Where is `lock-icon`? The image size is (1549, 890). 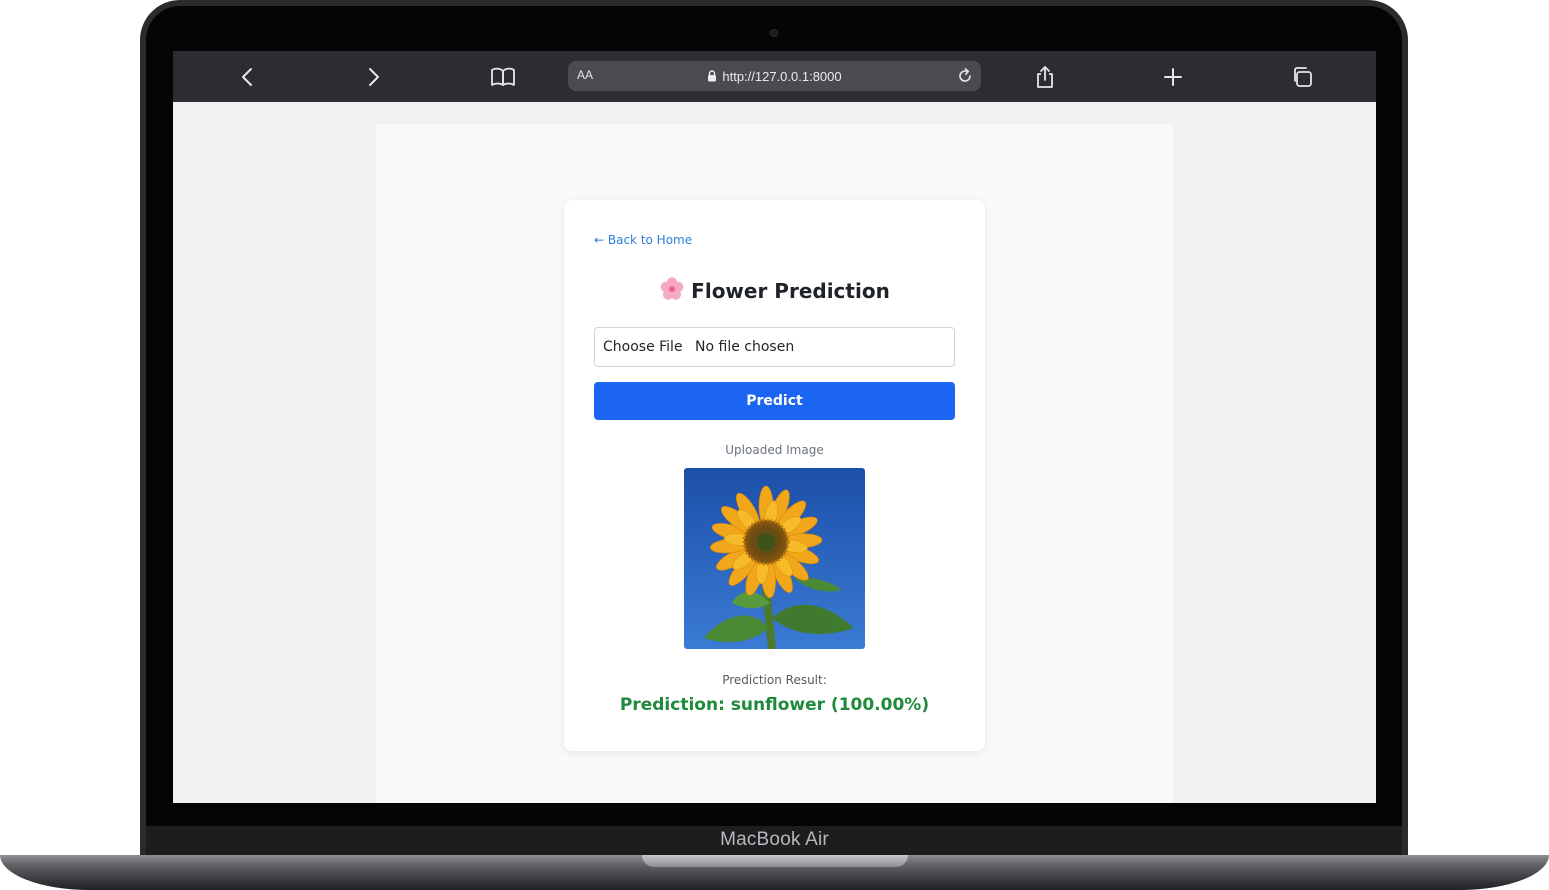 lock-icon is located at coordinates (712, 76).